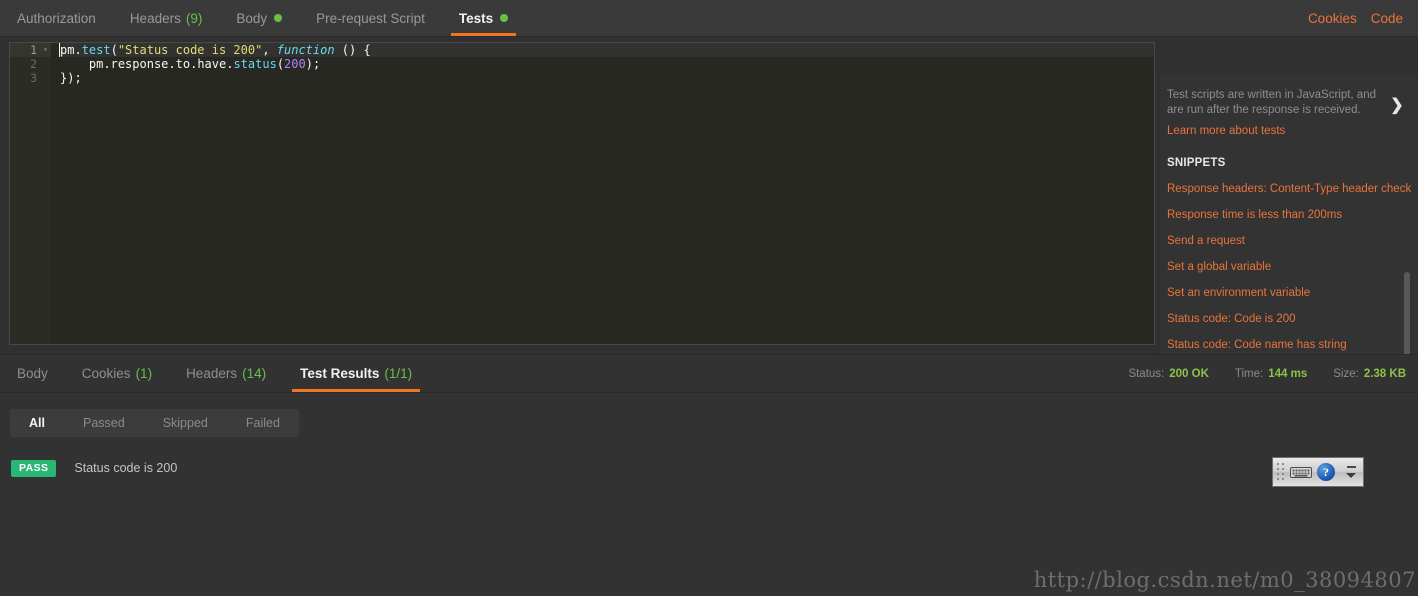 The image size is (1418, 596). What do you see at coordinates (476, 18) in the screenshot?
I see `request-tab-label: Tests` at bounding box center [476, 18].